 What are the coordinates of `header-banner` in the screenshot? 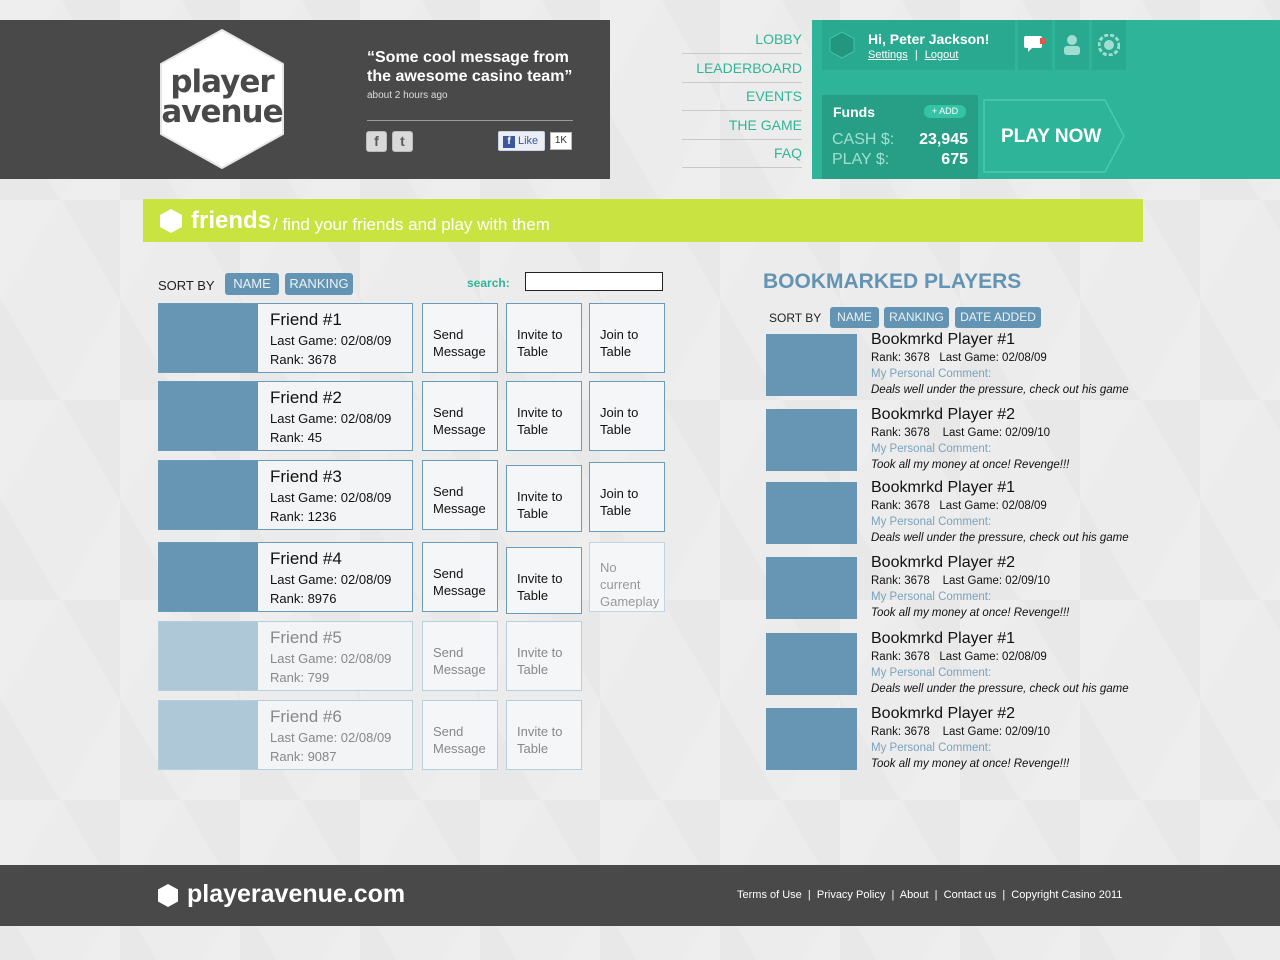 It's located at (305, 99).